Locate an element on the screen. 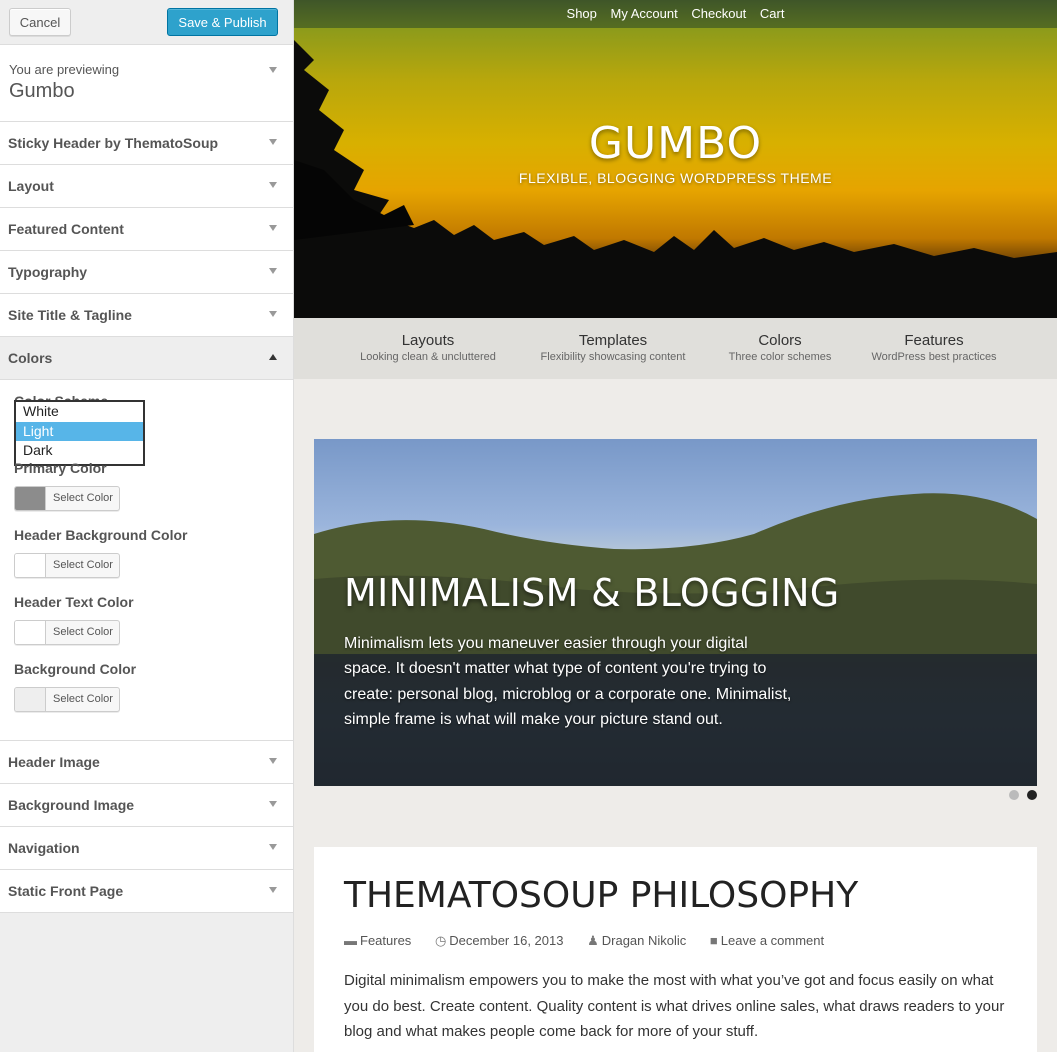  section-layout: Layout is located at coordinates (146, 186).